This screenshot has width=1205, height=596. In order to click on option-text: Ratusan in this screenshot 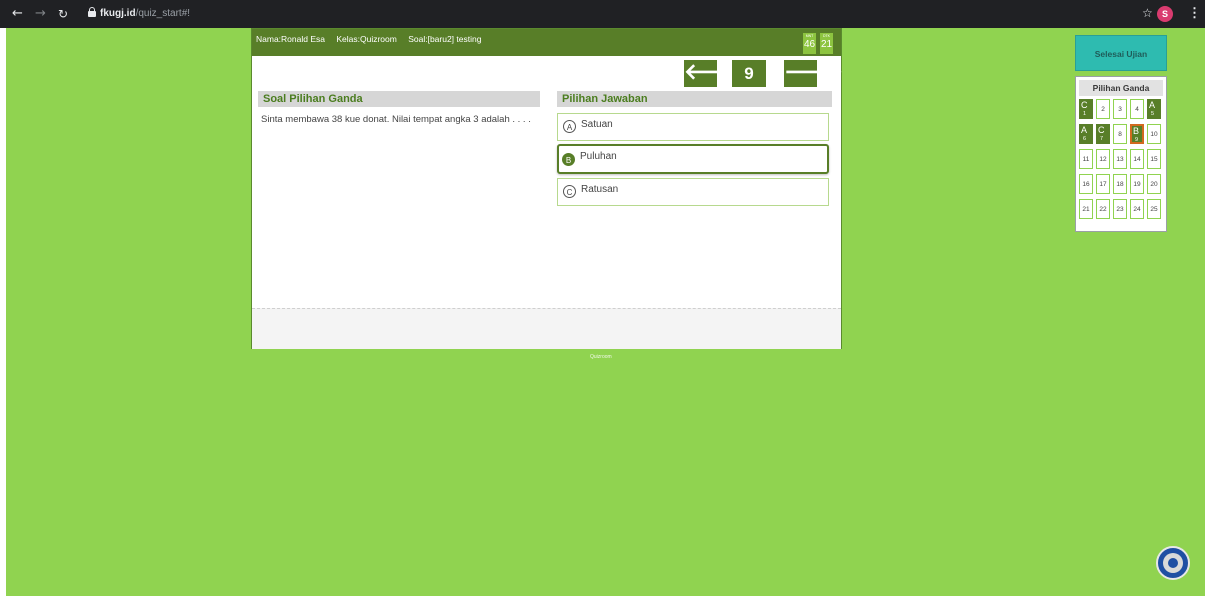, I will do `click(600, 189)`.